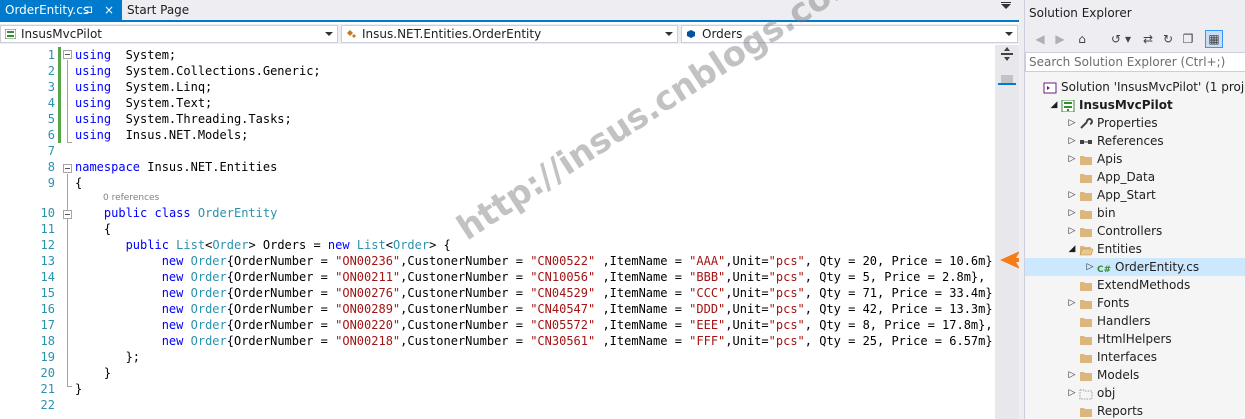  Describe the element at coordinates (368, 261) in the screenshot. I see `code-token: "ON00236"` at that location.